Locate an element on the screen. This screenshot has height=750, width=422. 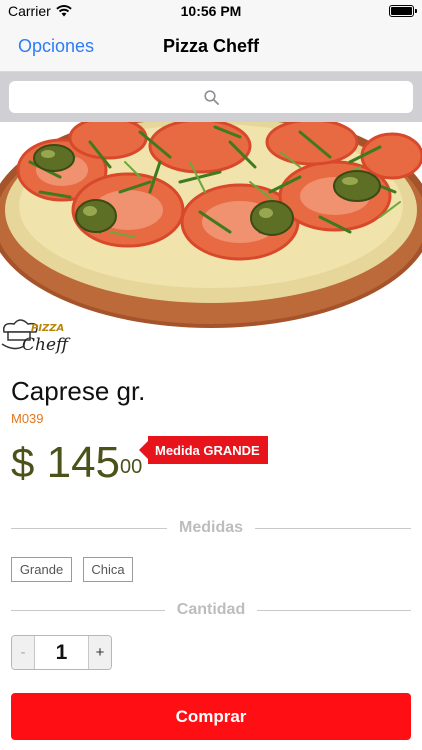
price-integer: 145 is located at coordinates (83, 462).